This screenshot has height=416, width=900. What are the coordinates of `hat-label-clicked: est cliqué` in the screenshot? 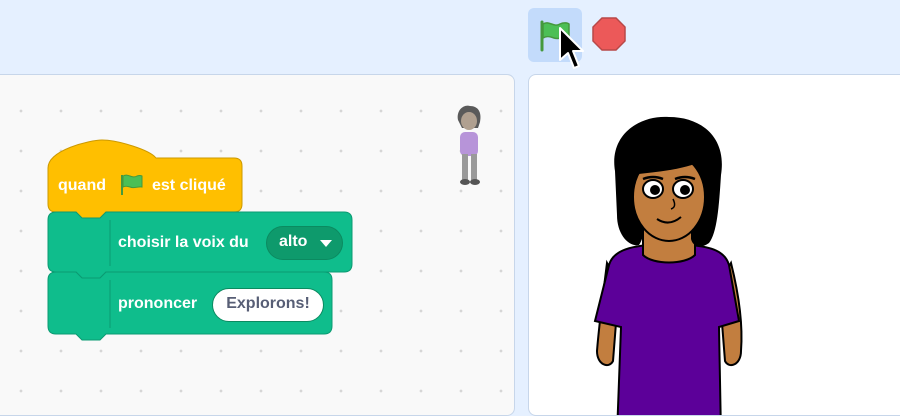 It's located at (189, 185).